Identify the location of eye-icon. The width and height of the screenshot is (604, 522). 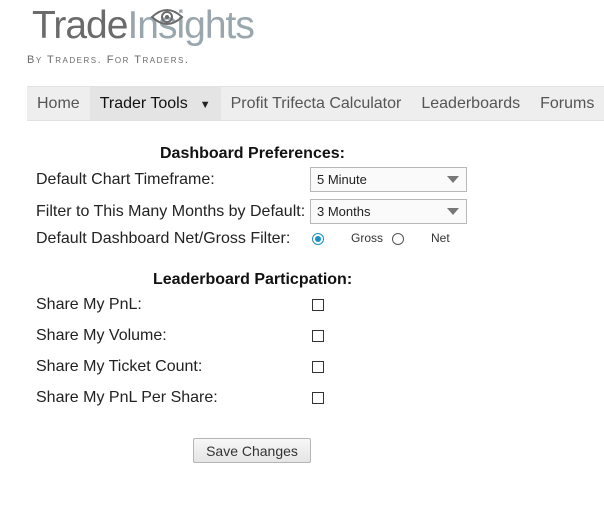
(167, 17).